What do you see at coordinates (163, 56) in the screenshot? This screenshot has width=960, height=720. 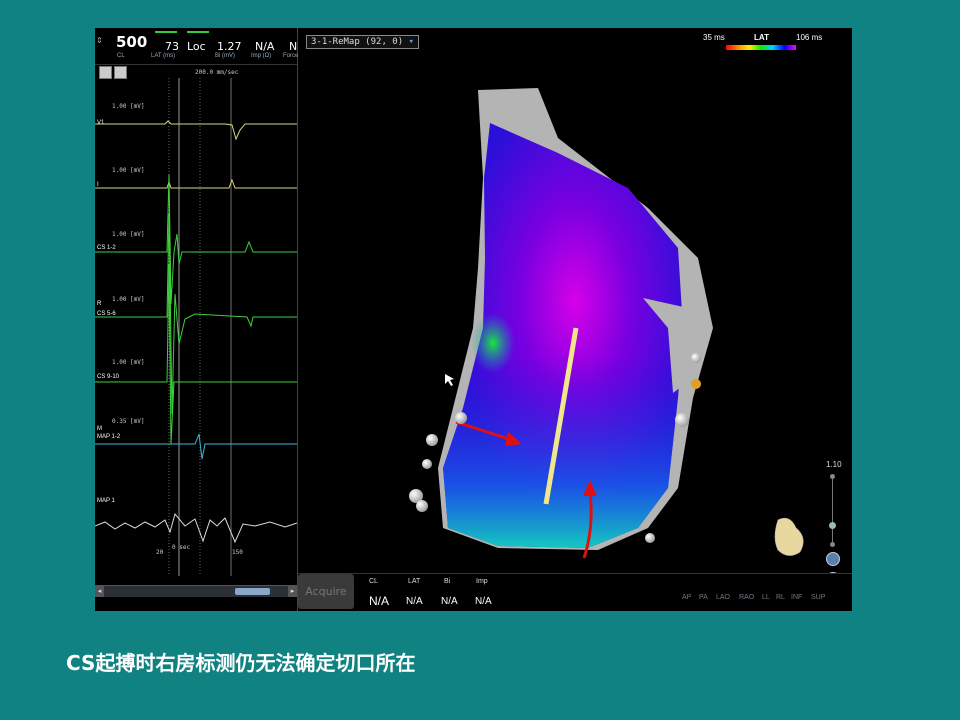 I see `lat-label: LAT (ms)` at bounding box center [163, 56].